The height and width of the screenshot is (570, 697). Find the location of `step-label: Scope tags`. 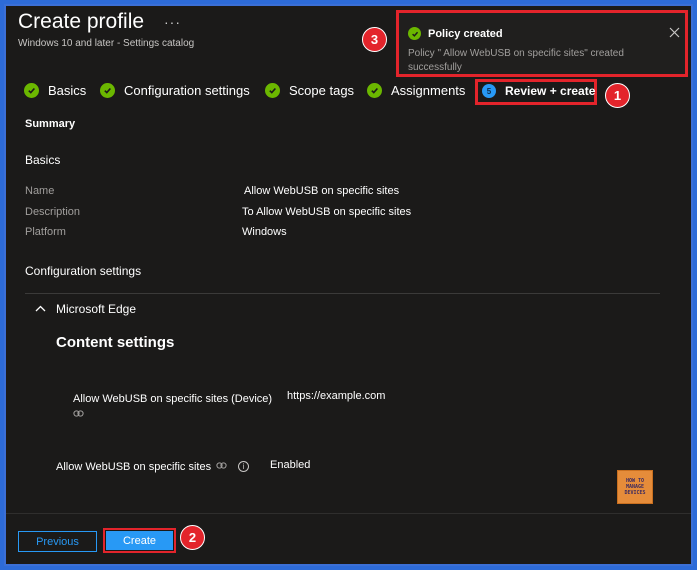

step-label: Scope tags is located at coordinates (322, 90).